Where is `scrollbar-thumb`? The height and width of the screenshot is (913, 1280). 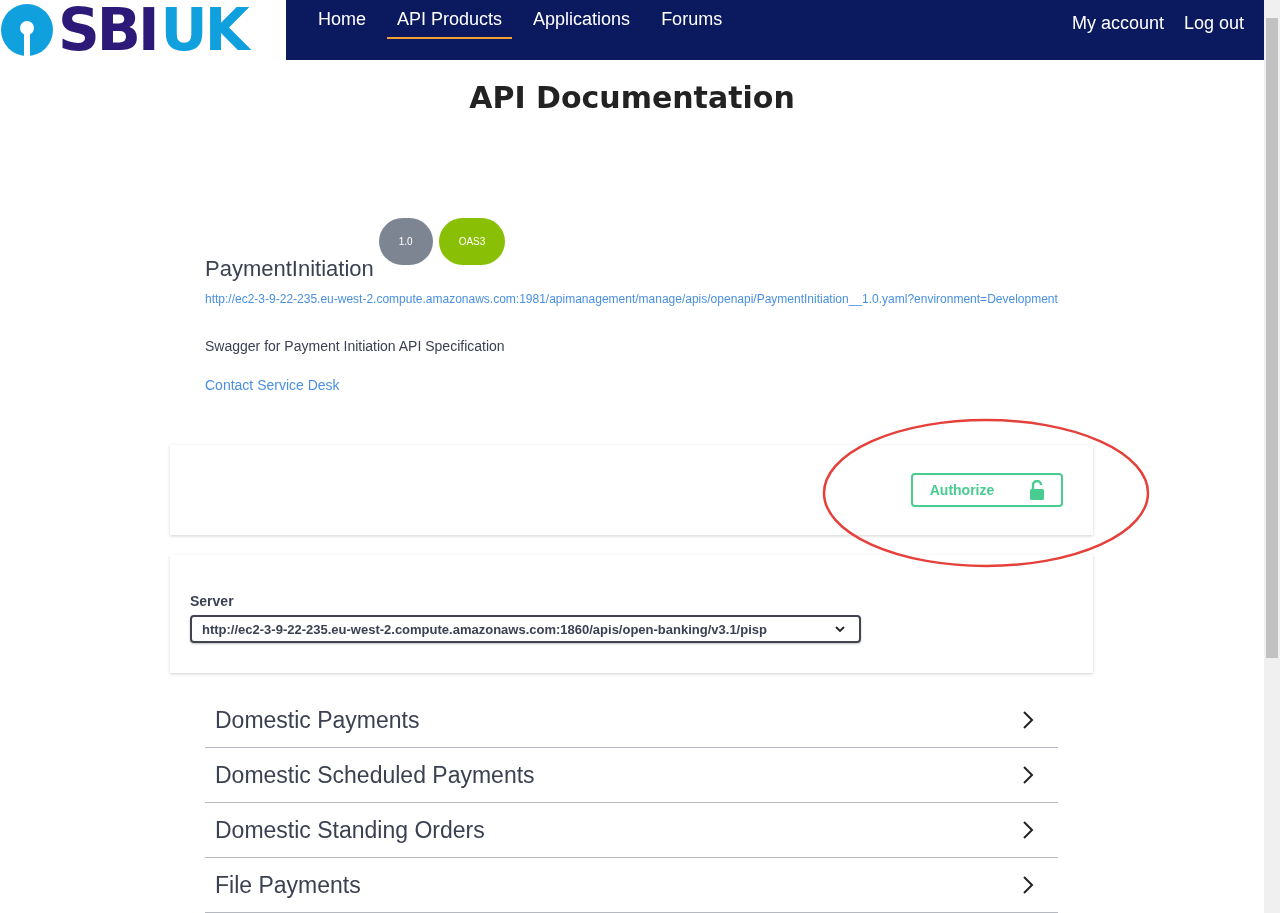
scrollbar-thumb is located at coordinates (1272, 338).